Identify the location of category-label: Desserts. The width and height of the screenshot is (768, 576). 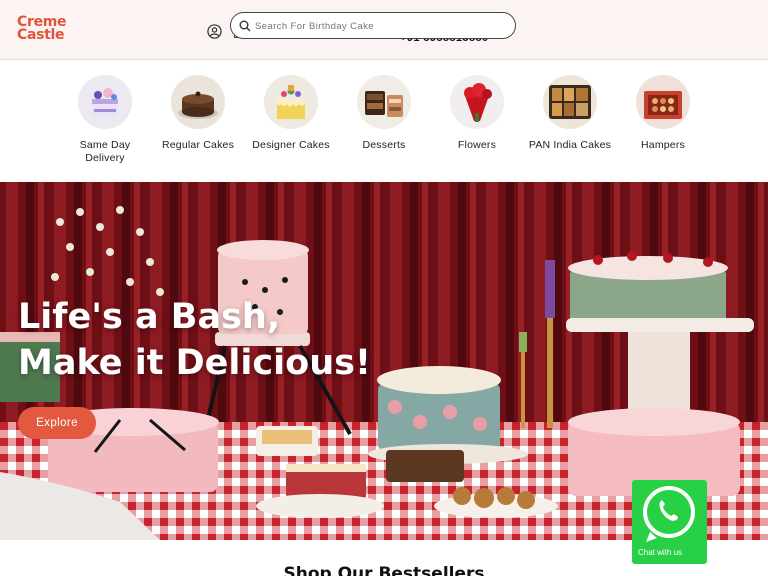
(384, 145).